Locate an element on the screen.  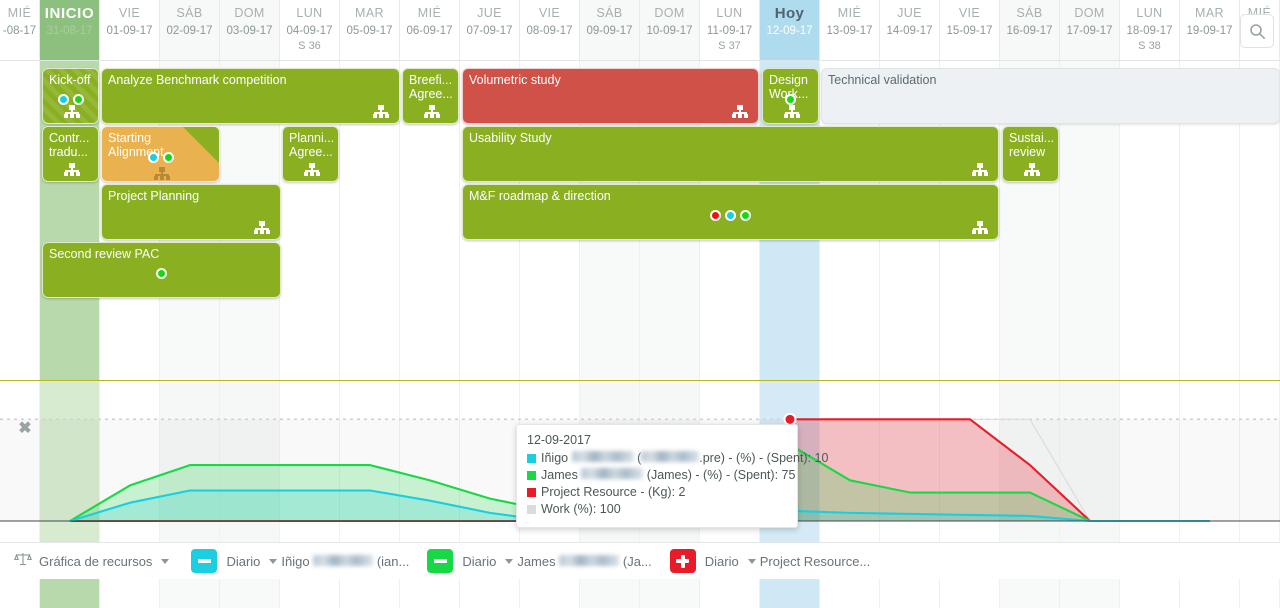
day-date-label: 18-09-17 is located at coordinates (1149, 31).